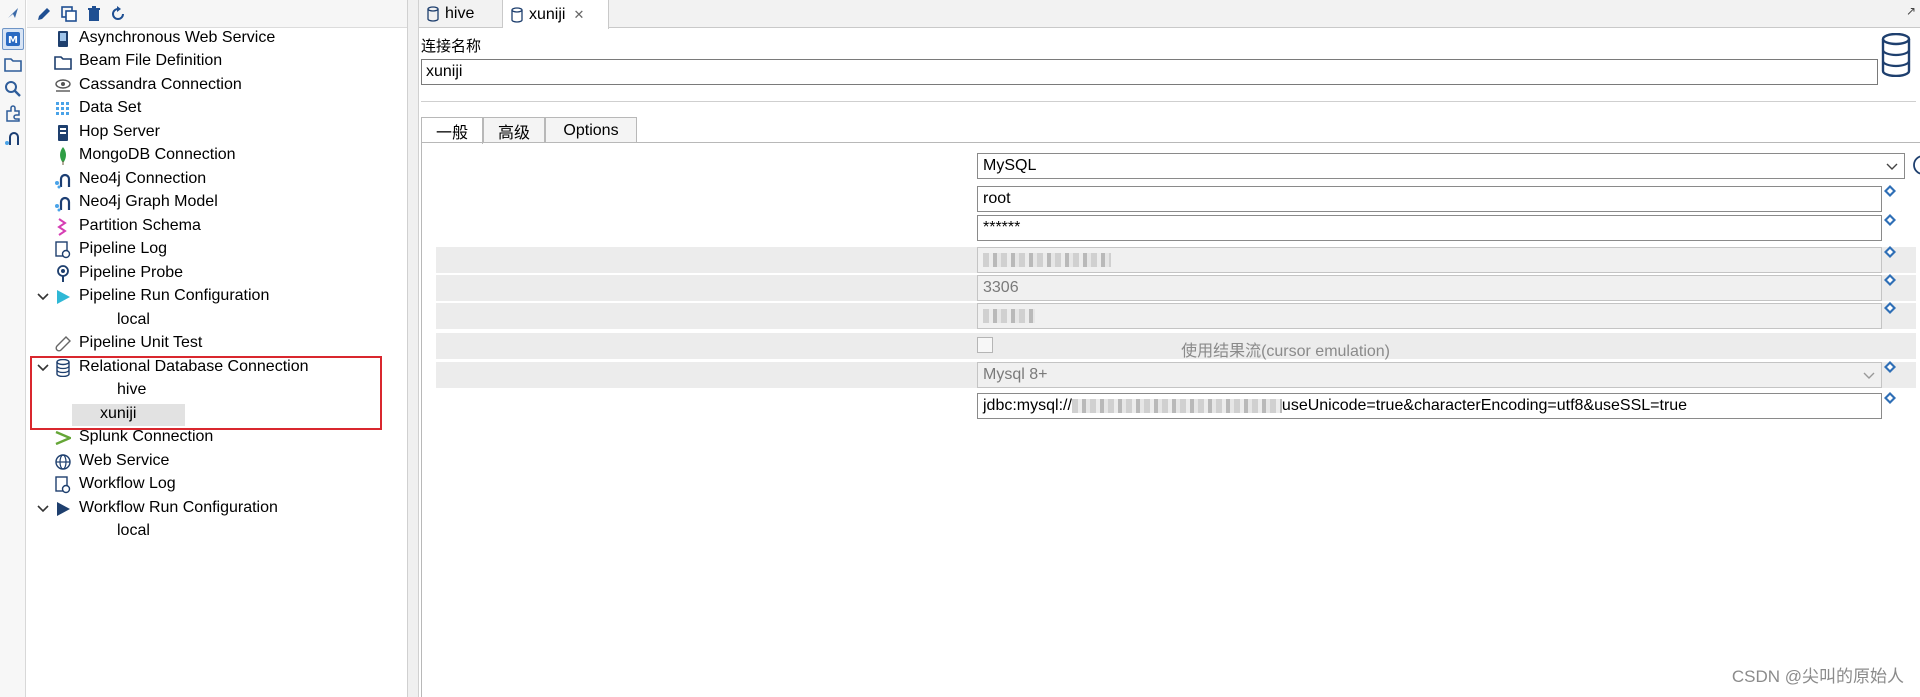 The image size is (1920, 697). I want to click on pipeline-log-icon, so click(63, 250).